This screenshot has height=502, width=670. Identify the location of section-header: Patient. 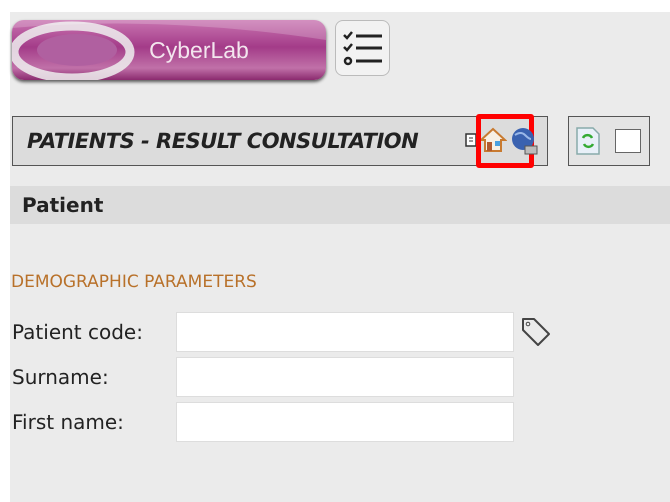
(340, 205).